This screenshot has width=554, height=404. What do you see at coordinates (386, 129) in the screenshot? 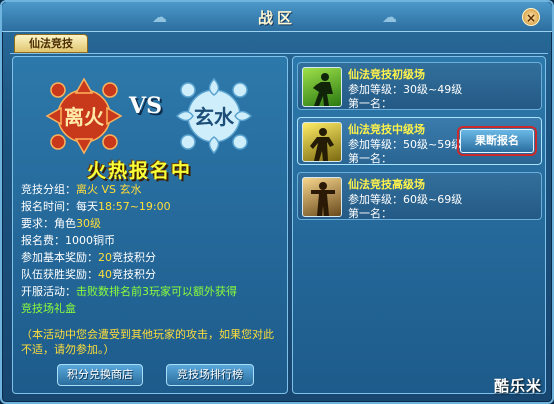
I see `arena-title: 仙法竞技中级场` at bounding box center [386, 129].